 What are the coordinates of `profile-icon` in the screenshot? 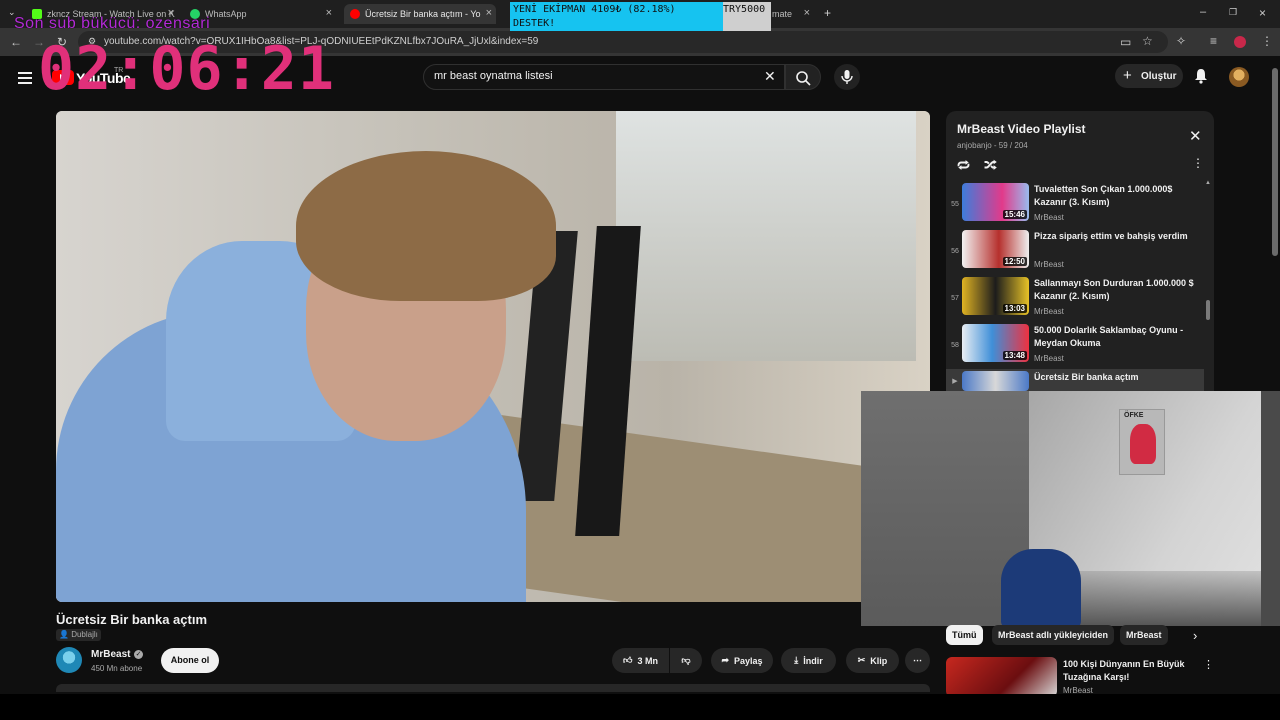 It's located at (1240, 42).